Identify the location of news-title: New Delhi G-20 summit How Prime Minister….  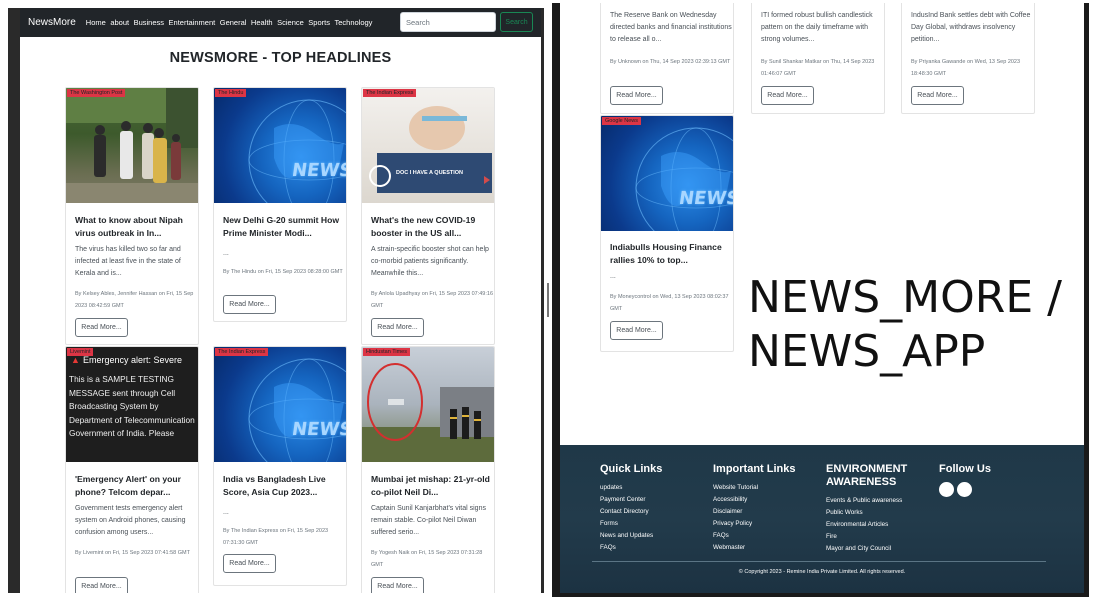
(284, 226).